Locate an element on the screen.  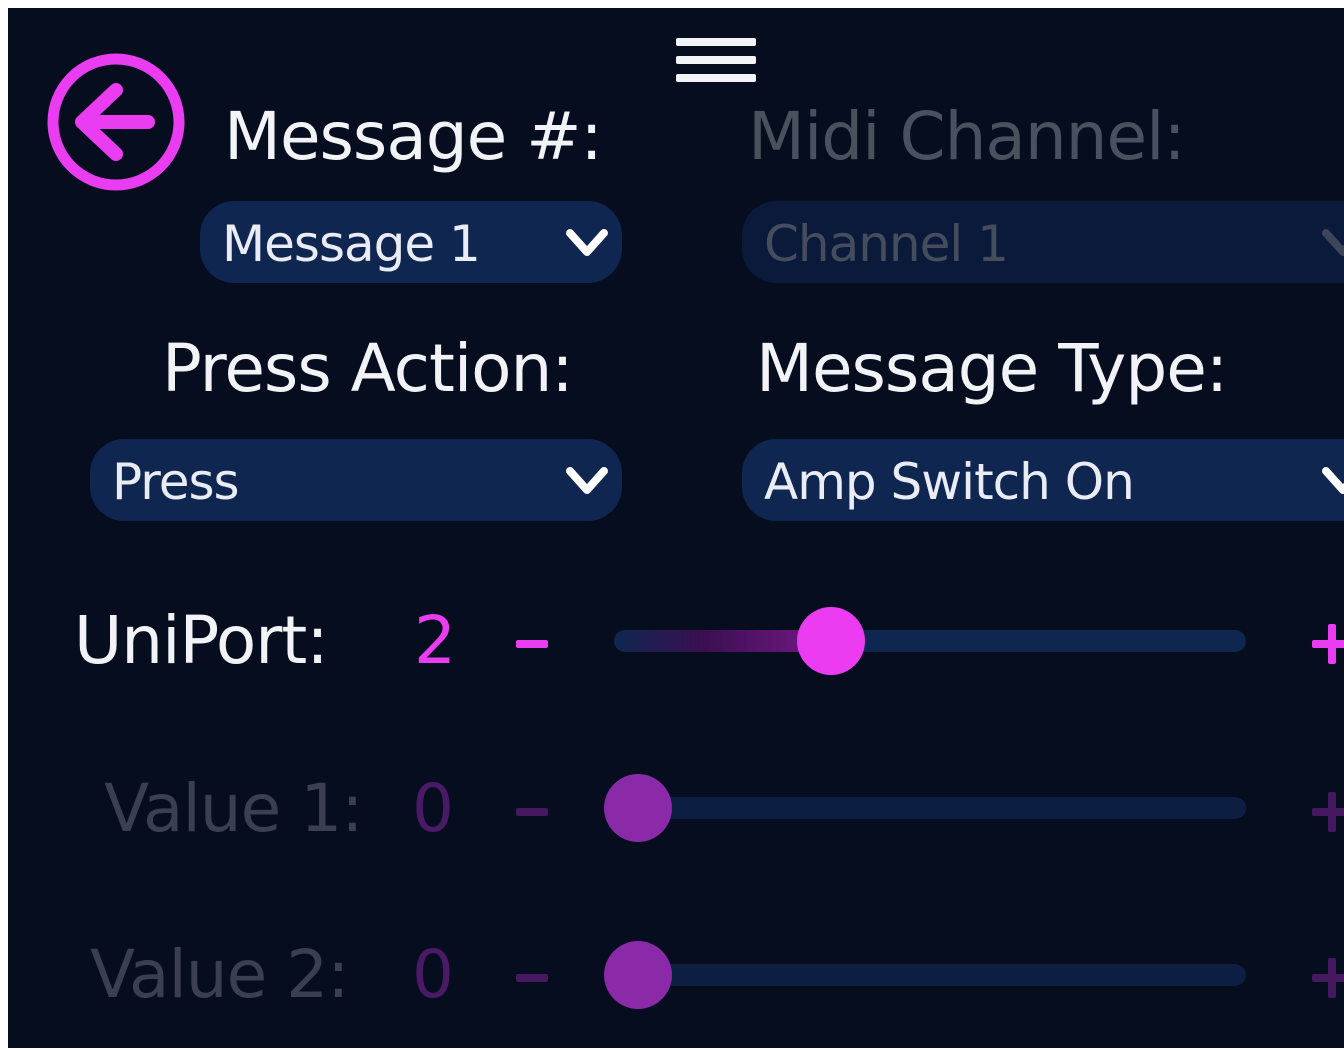
uniport-slider-track is located at coordinates (930, 641).